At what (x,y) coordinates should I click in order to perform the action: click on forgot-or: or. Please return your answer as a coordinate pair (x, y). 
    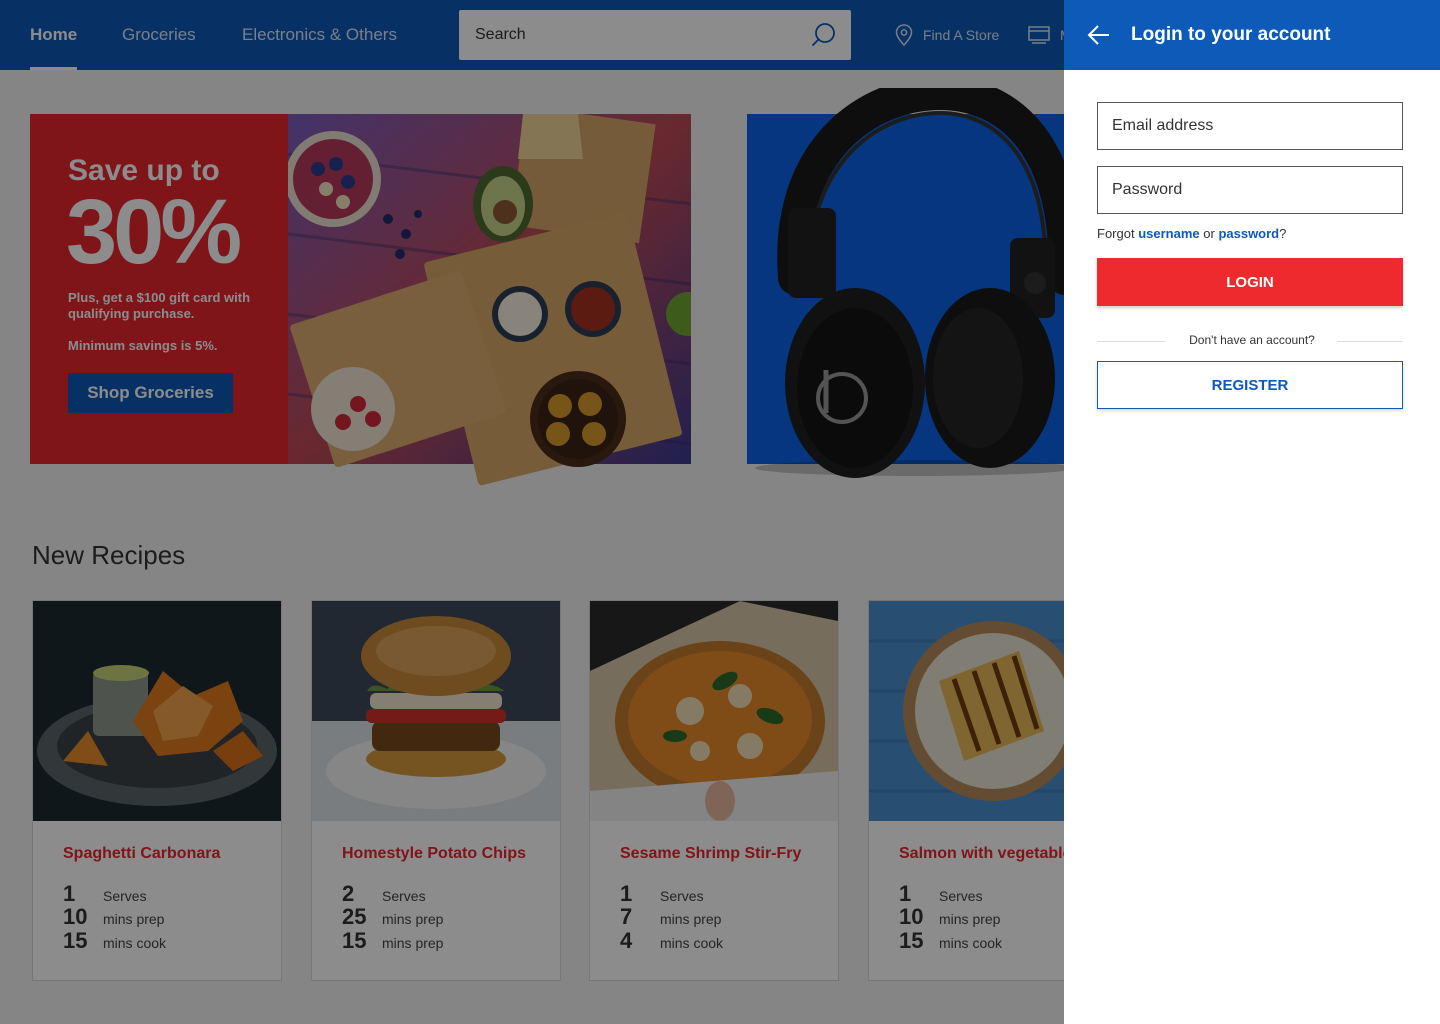
    Looking at the image, I should click on (1209, 233).